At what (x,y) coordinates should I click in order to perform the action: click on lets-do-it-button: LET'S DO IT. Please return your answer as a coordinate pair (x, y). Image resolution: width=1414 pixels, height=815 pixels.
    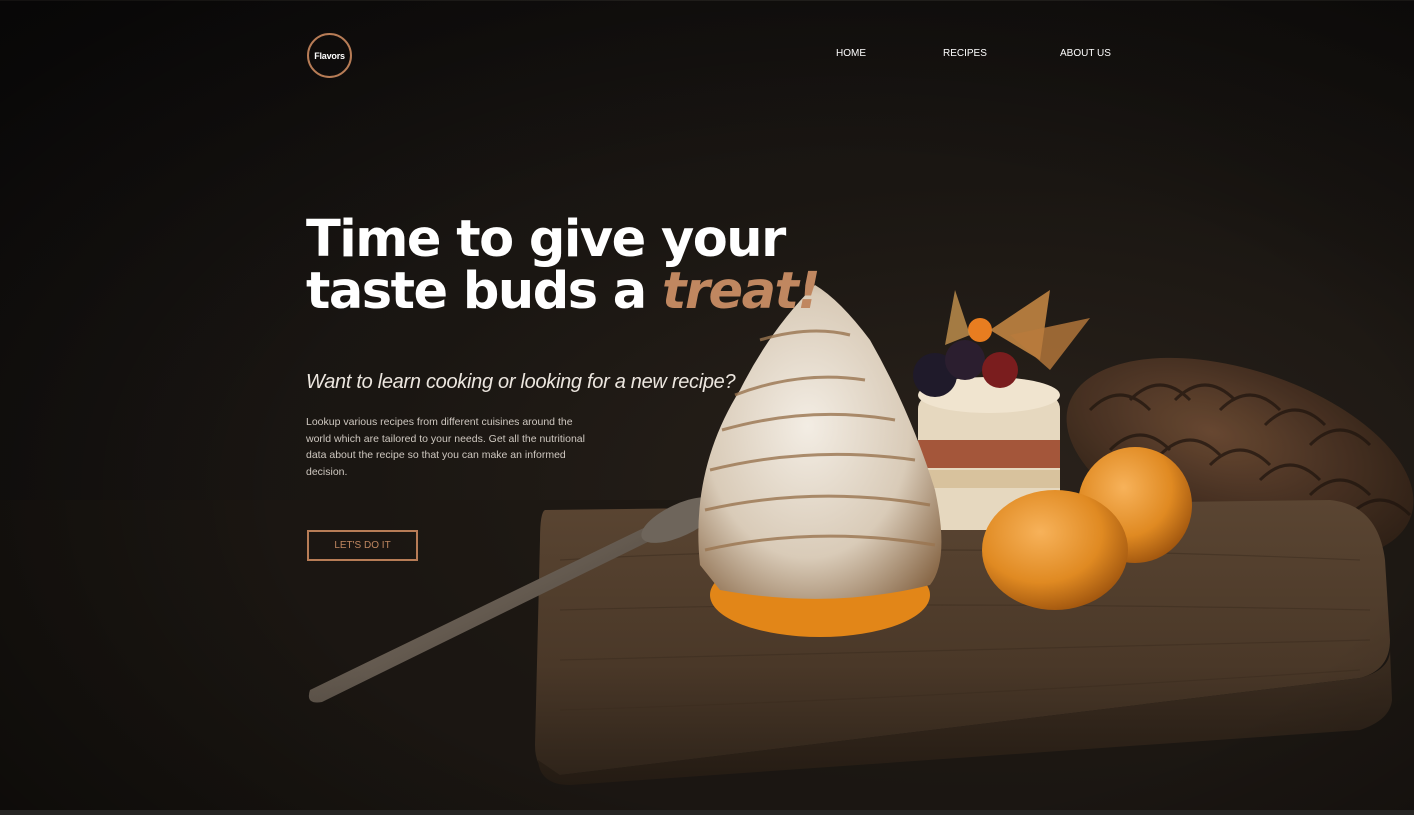
    Looking at the image, I should click on (362, 545).